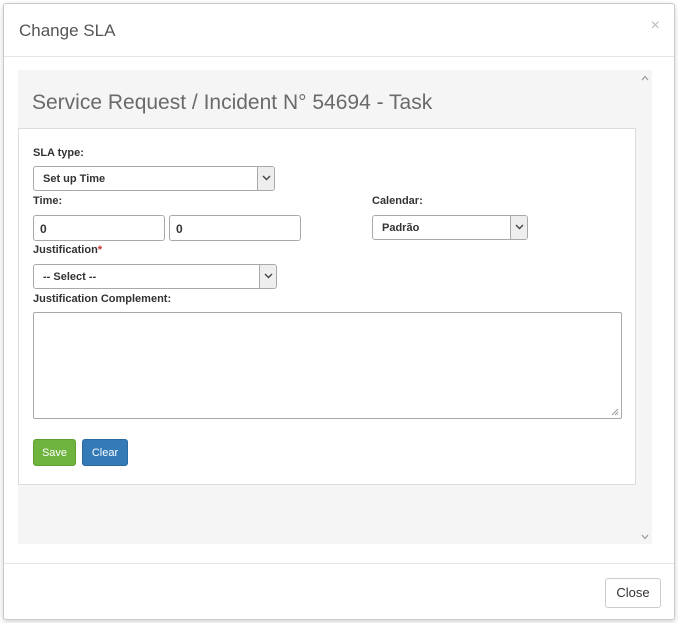 This screenshot has height=623, width=678. Describe the element at coordinates (339, 591) in the screenshot. I see `modal-footer: Close` at that location.